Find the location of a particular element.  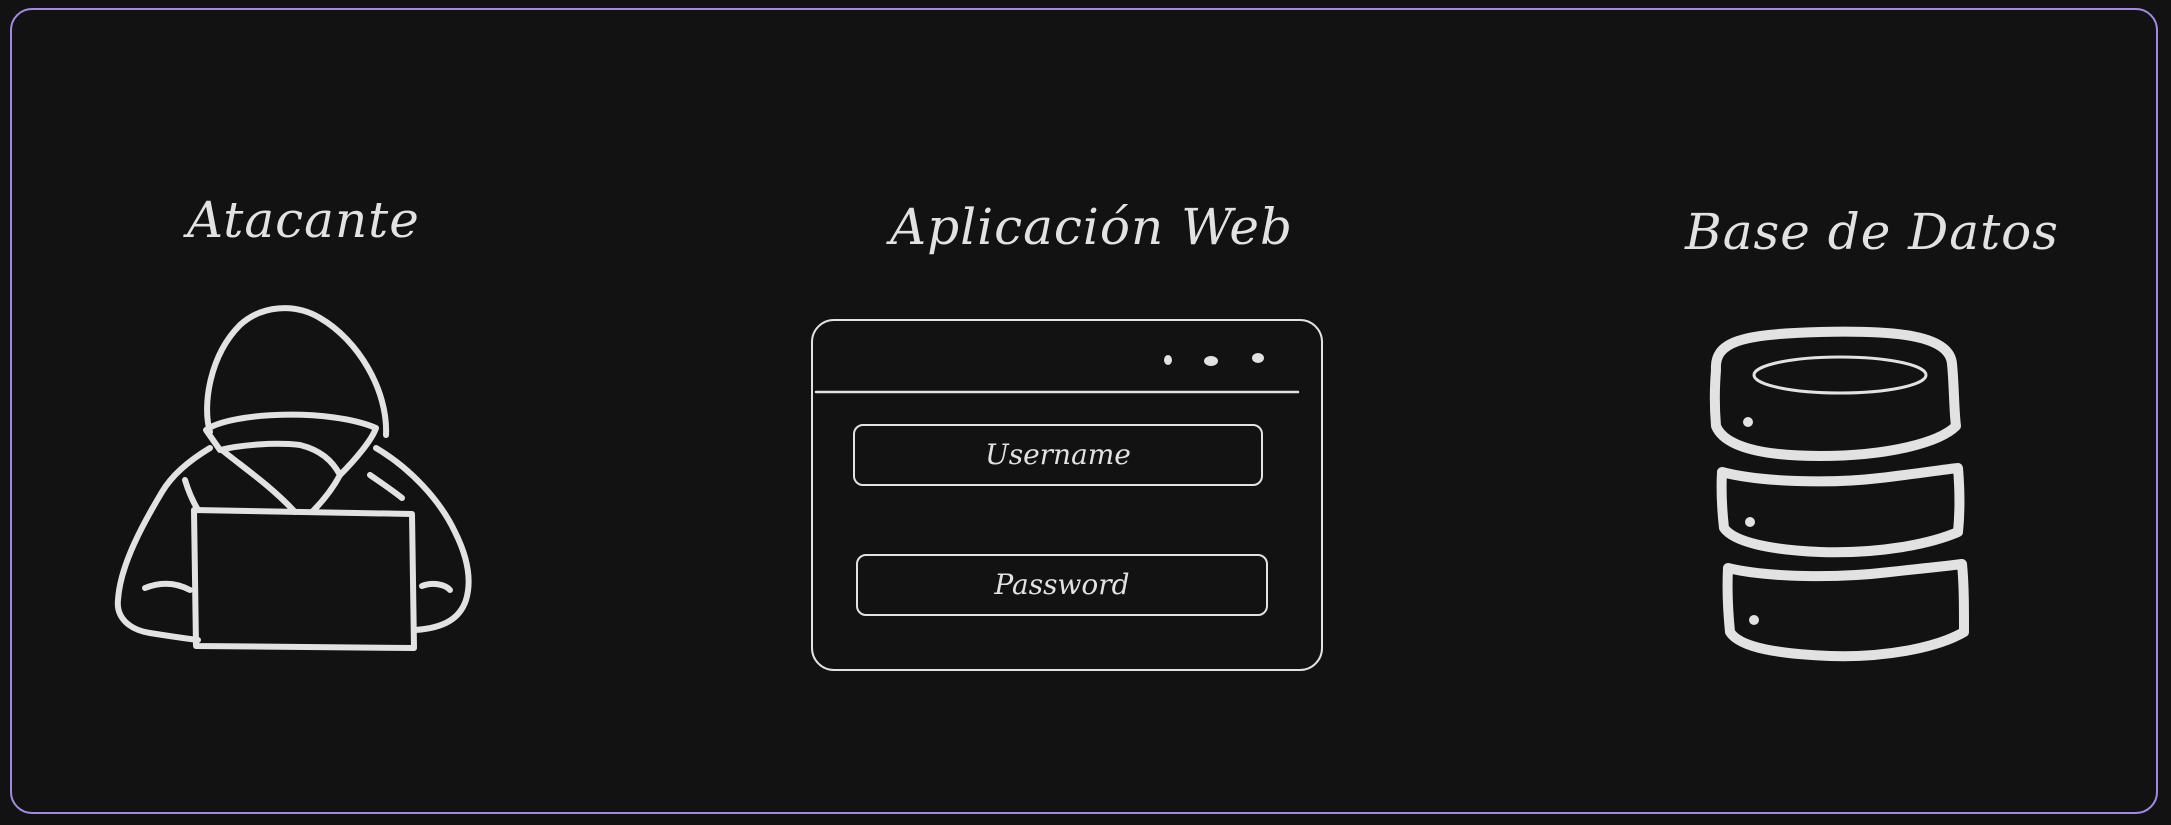

username-field: Username is located at coordinates (1058, 455).